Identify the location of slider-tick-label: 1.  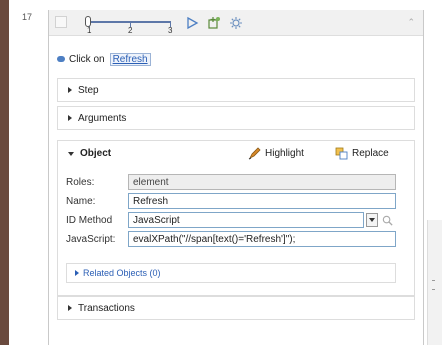
(89, 30).